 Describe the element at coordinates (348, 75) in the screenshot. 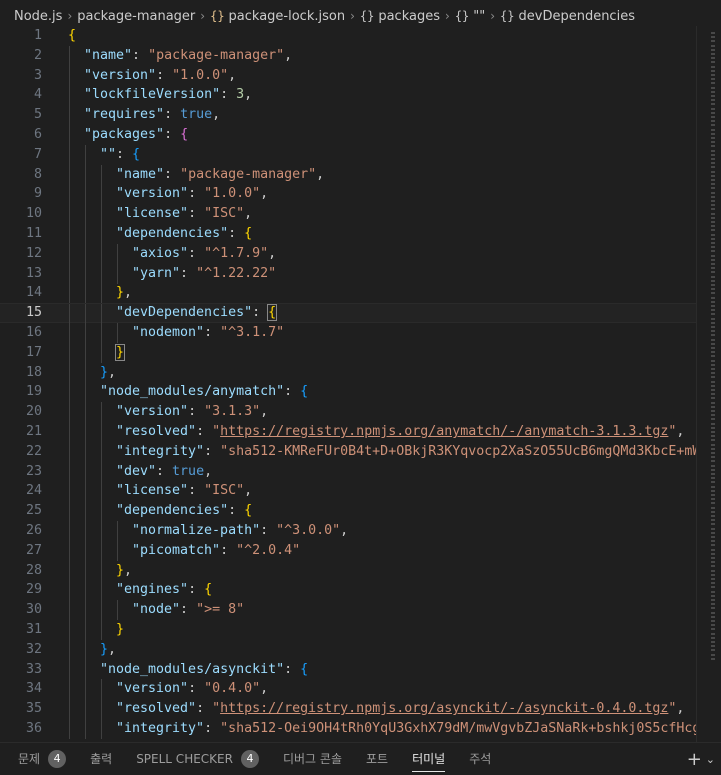

I see `code-line: 3 "version": "1.0.0",` at that location.